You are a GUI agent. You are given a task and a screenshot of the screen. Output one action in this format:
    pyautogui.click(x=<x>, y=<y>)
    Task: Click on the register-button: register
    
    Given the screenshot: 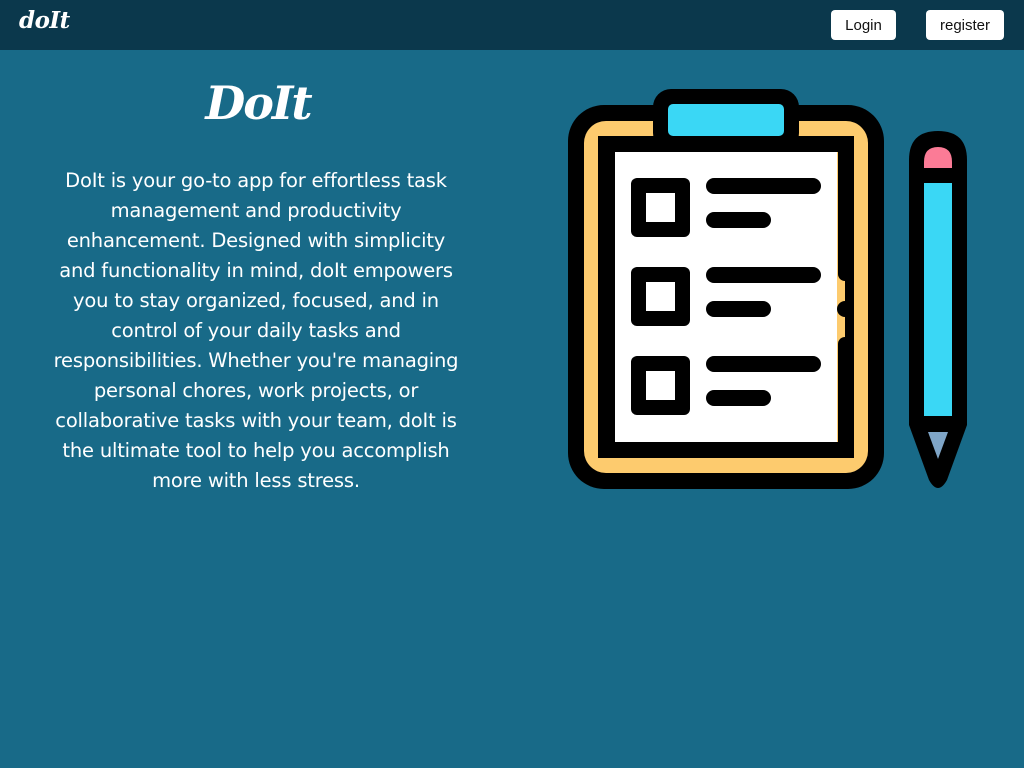 What is the action you would take?
    pyautogui.click(x=965, y=25)
    